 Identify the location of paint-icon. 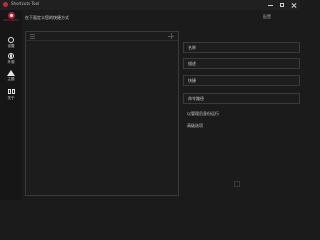
(11, 73).